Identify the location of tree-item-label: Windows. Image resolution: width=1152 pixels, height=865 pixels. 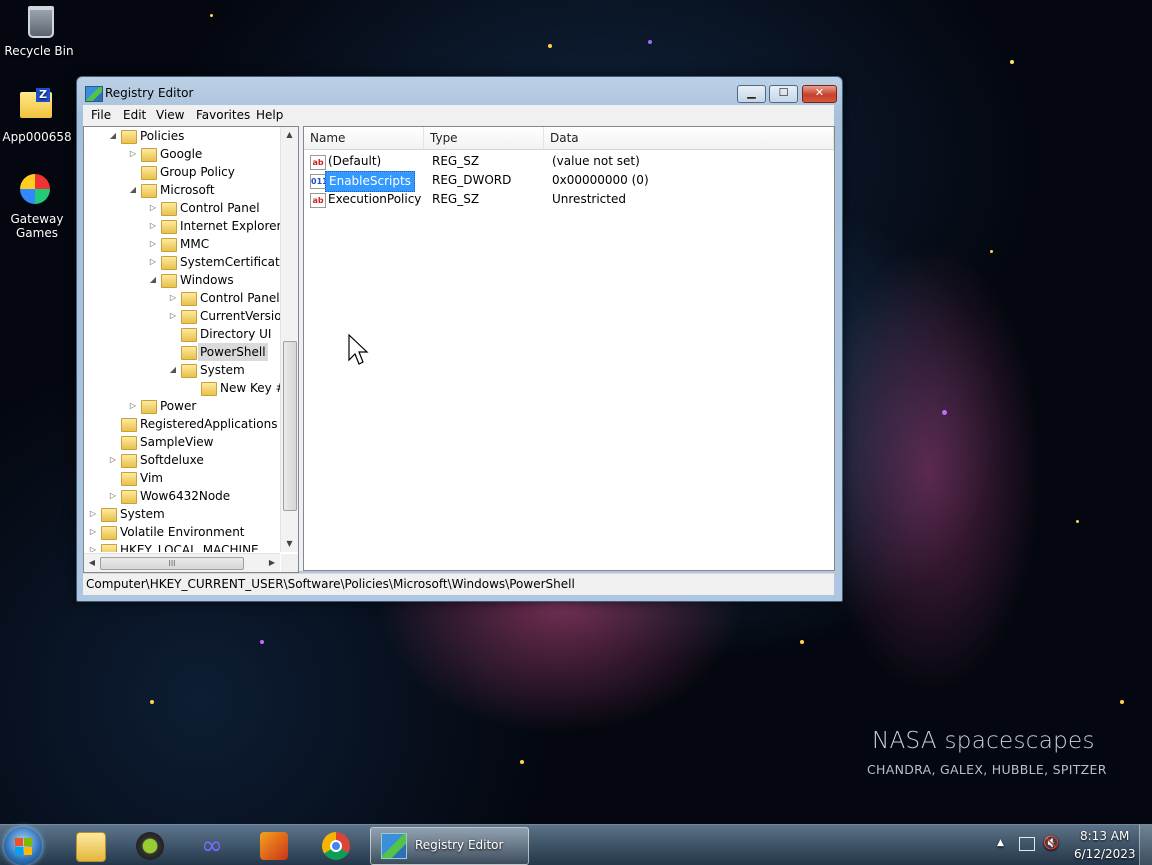
(207, 280).